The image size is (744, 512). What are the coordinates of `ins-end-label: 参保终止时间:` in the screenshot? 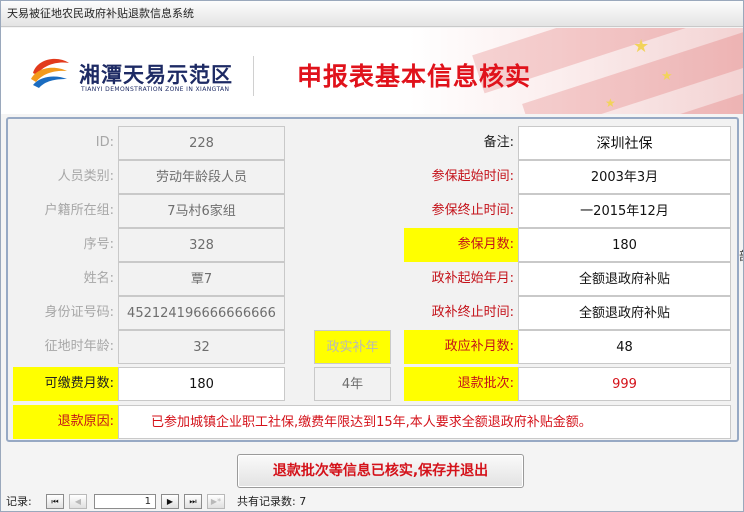 It's located at (472, 210).